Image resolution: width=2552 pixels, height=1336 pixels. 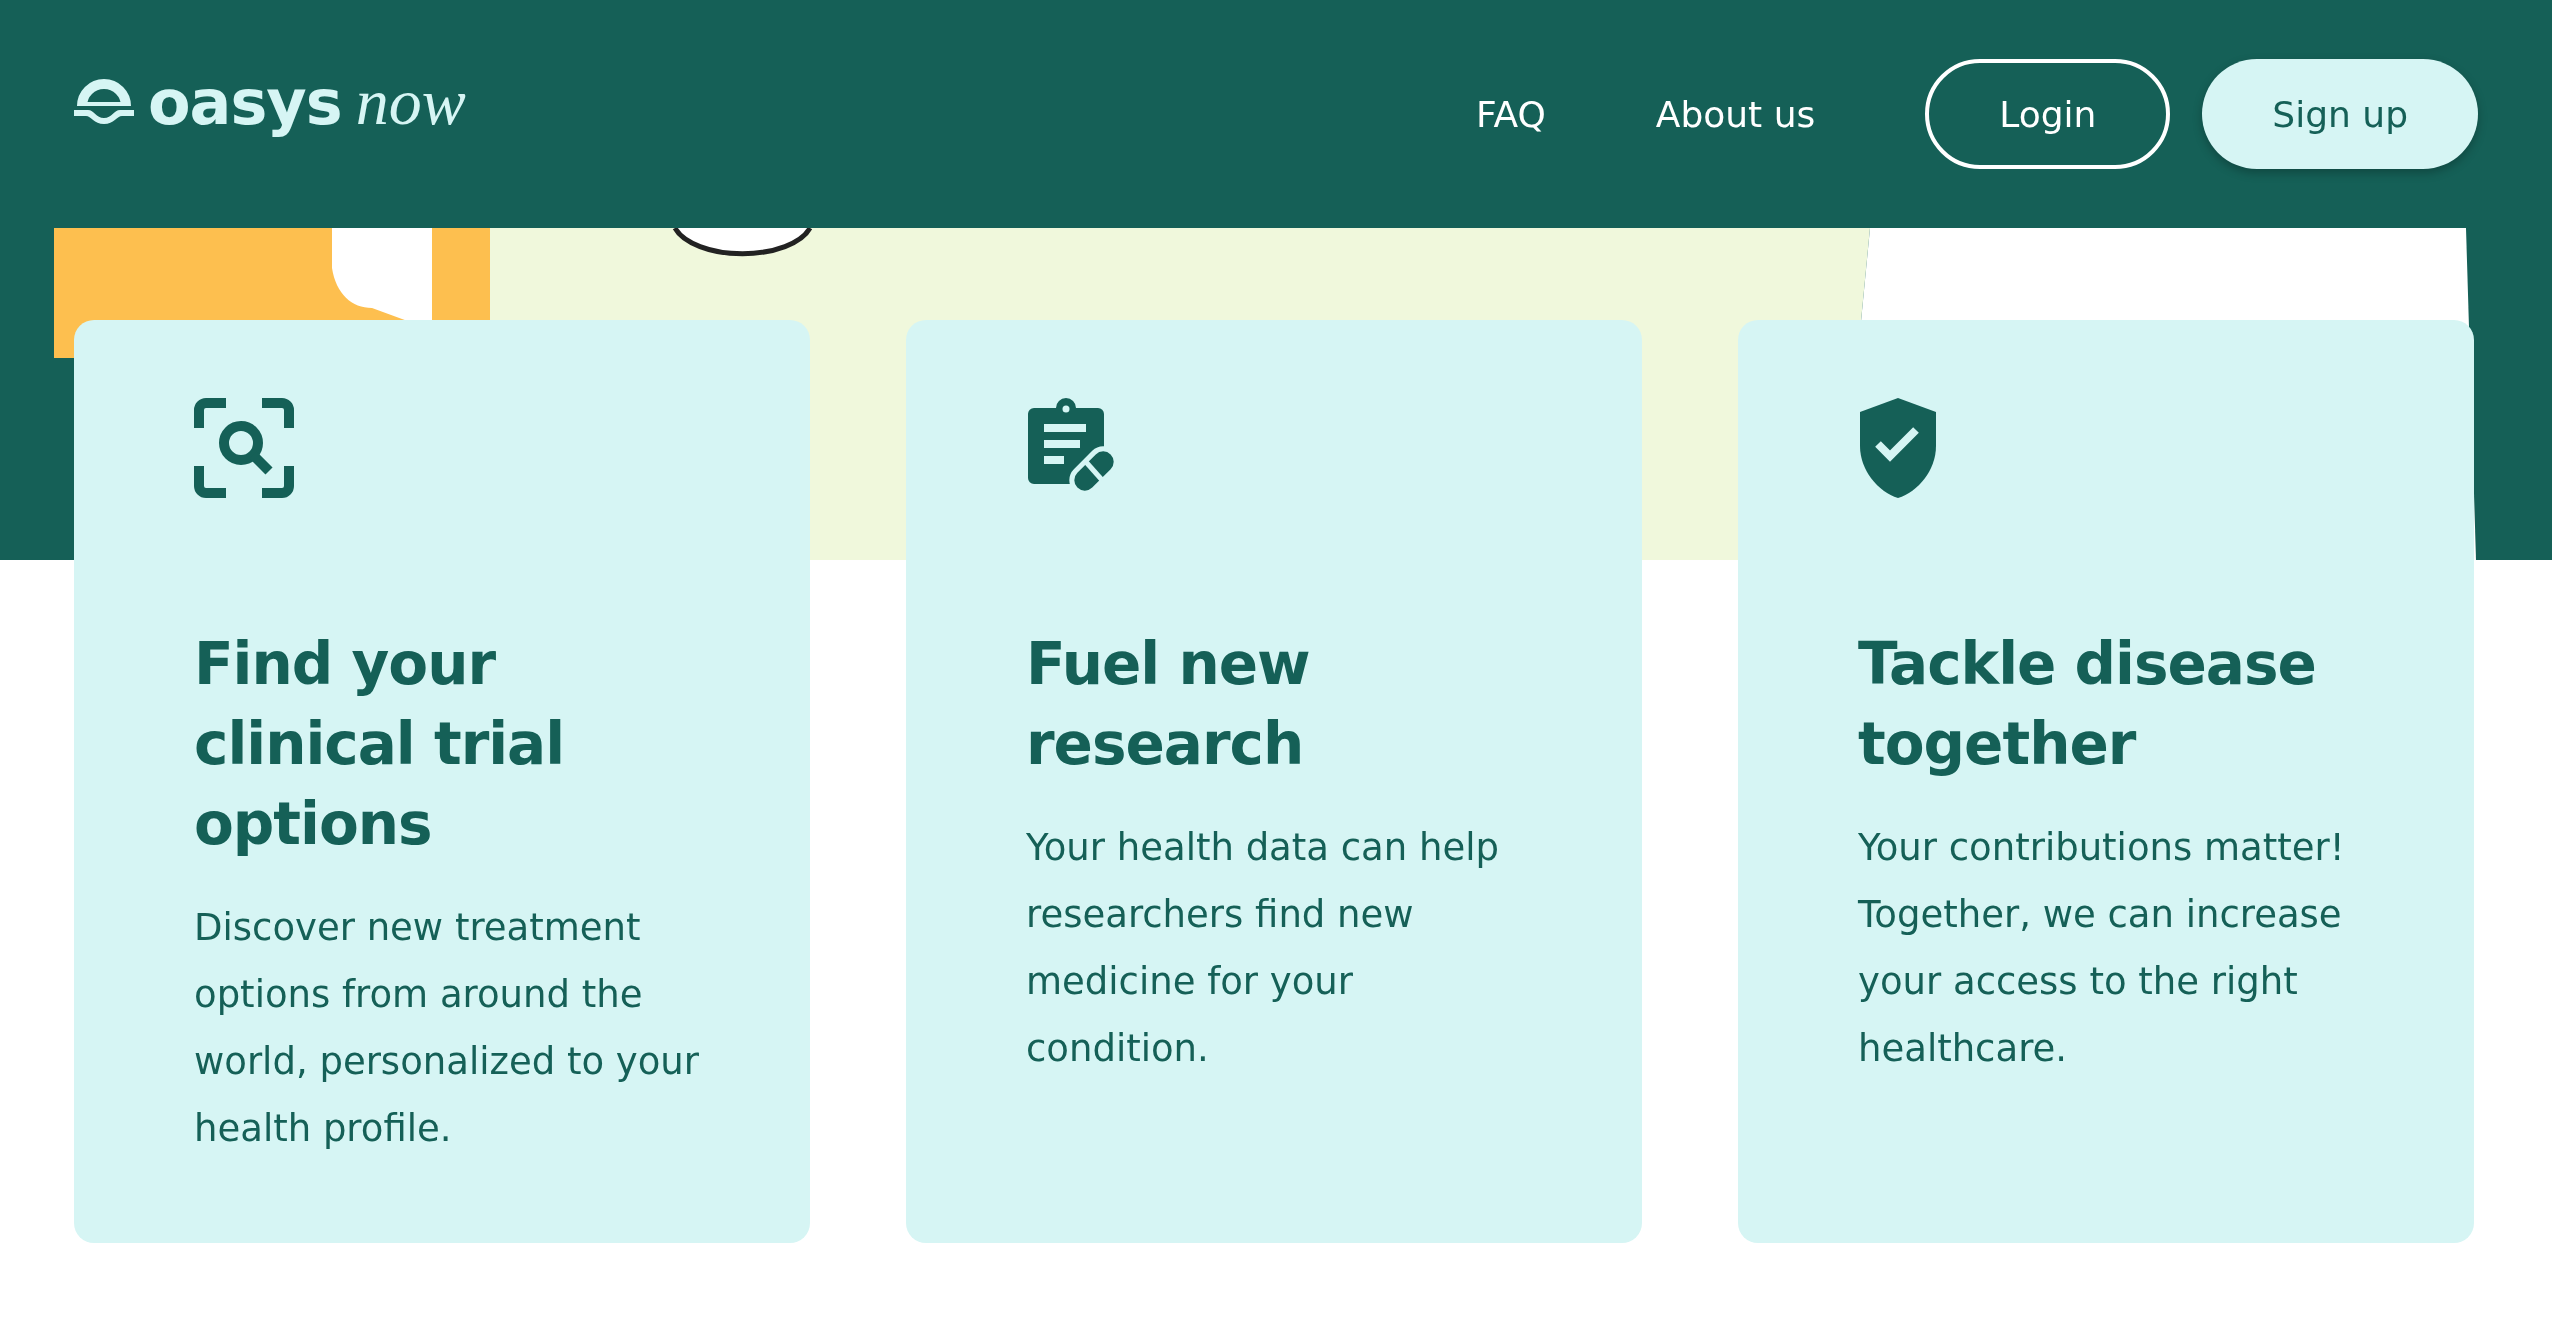 I want to click on logo-suffix: now, so click(x=410, y=102).